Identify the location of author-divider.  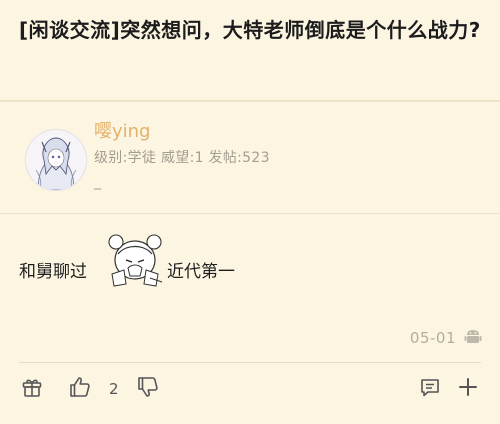
(250, 213).